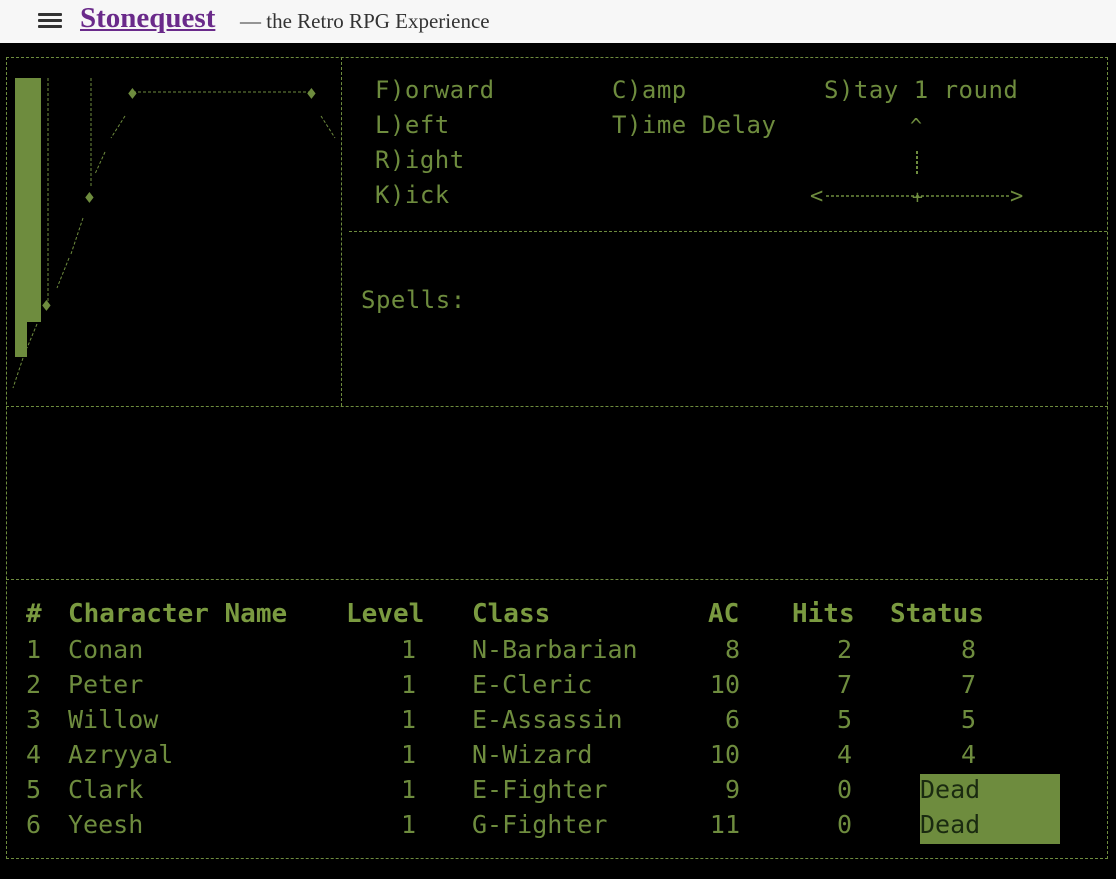 The image size is (1116, 879). Describe the element at coordinates (341, 231) in the screenshot. I see `viewport-divider` at that location.